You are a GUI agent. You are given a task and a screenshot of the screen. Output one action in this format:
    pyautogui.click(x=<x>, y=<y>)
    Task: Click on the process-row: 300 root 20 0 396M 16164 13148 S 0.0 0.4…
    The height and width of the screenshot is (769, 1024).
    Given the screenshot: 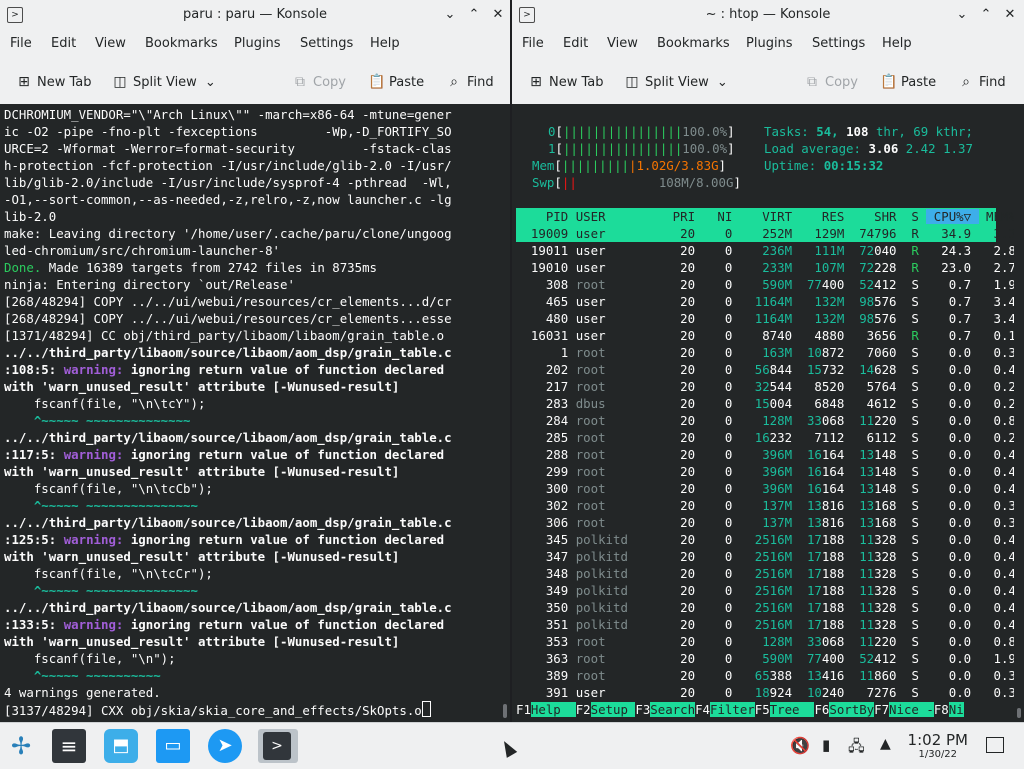 What is the action you would take?
    pyautogui.click(x=766, y=488)
    